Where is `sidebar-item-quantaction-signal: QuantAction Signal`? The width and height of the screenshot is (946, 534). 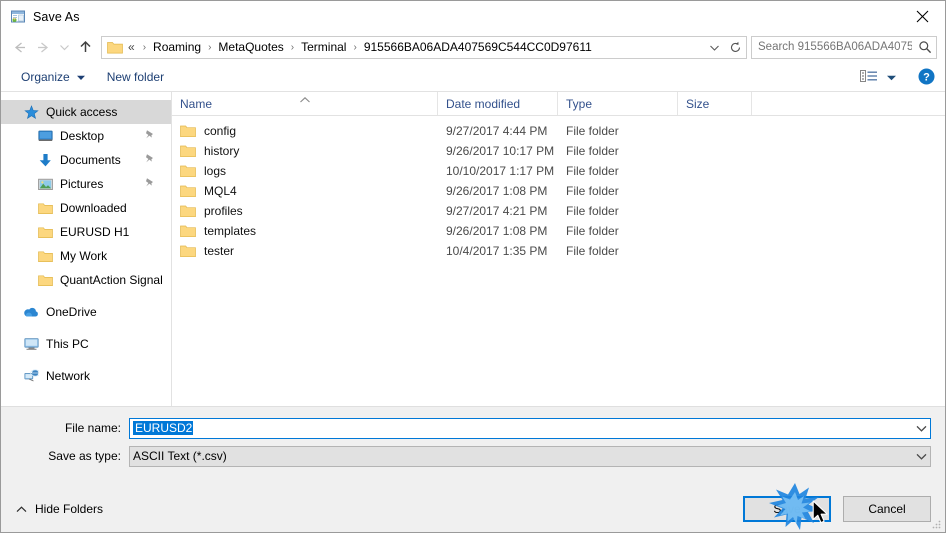
sidebar-item-quantaction-signal: QuantAction Signal is located at coordinates (86, 280).